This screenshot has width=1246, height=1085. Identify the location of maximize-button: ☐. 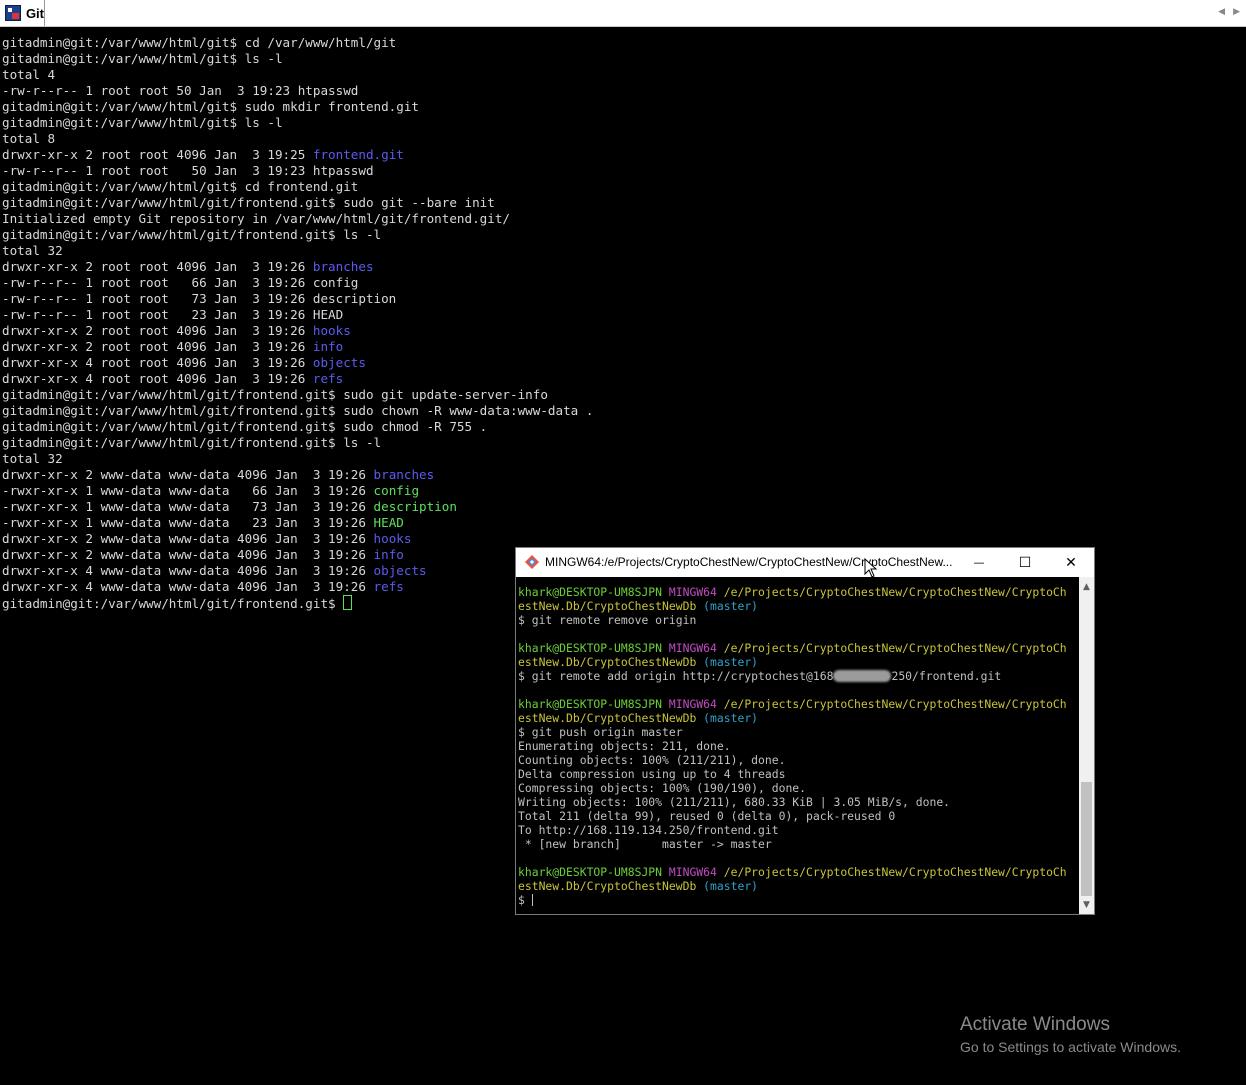
(1025, 562).